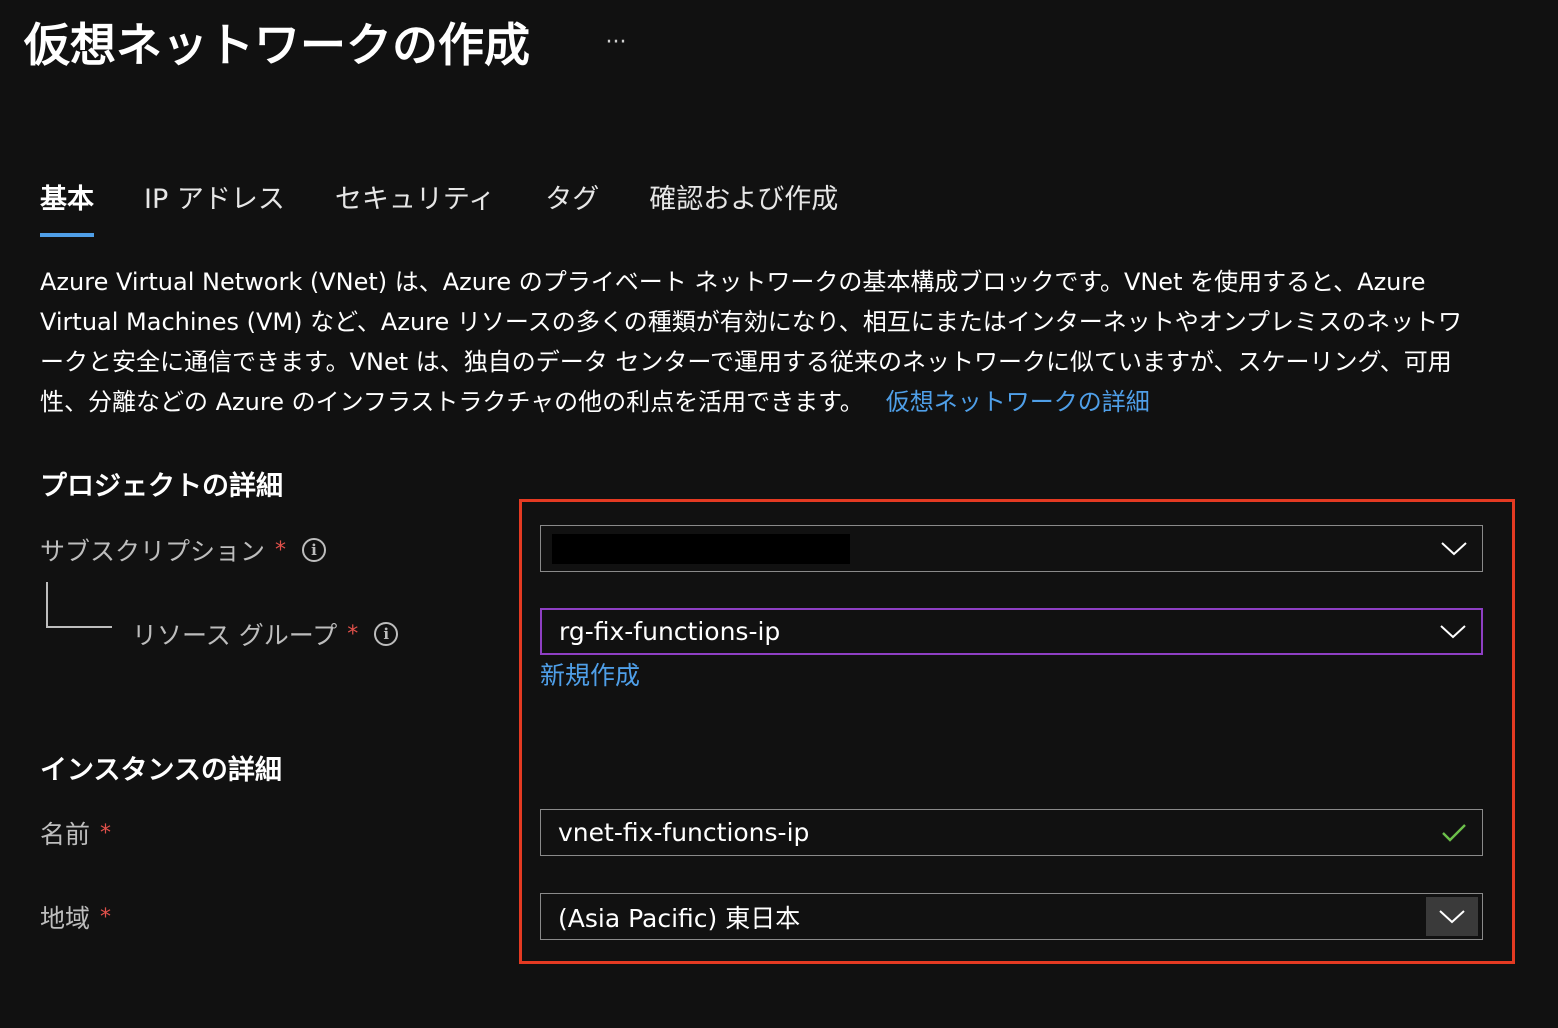  I want to click on page-title: 仮想ネットワークの作成, so click(277, 45).